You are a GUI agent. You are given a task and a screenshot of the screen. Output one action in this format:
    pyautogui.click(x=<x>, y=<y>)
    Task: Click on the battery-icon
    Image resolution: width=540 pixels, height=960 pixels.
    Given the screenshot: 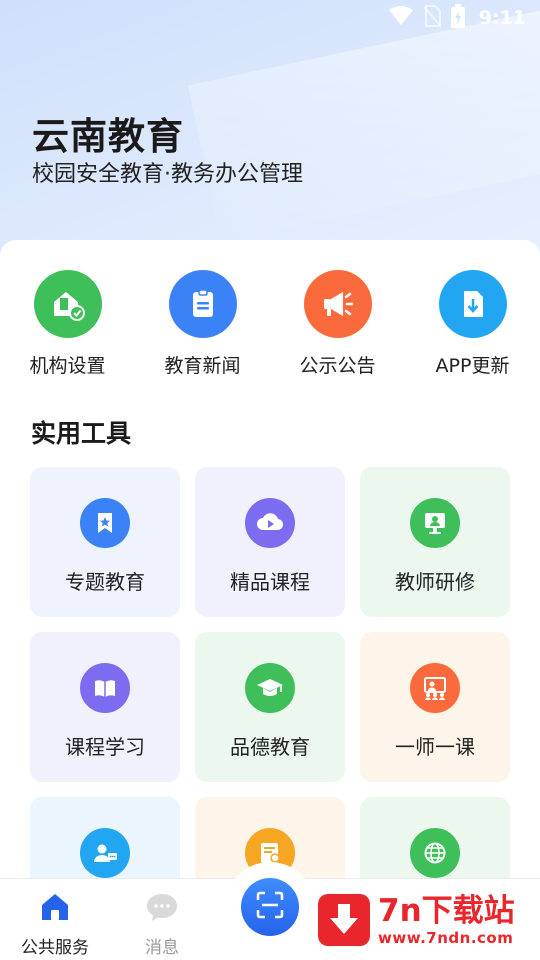 What is the action you would take?
    pyautogui.click(x=457, y=18)
    